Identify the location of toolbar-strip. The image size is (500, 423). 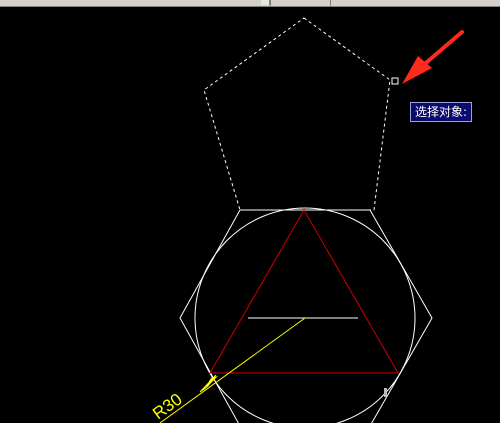
(250, 3).